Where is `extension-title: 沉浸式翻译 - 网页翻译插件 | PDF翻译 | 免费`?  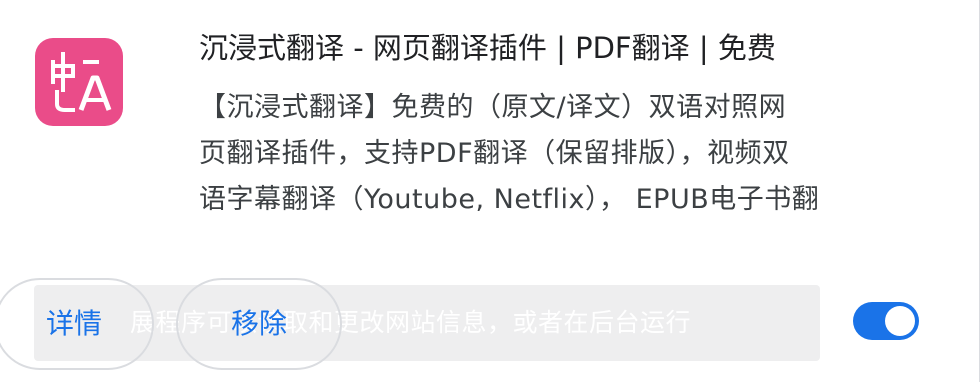
extension-title: 沉浸式翻译 - 网页翻译插件 | PDF翻译 | 免费 is located at coordinates (487, 48).